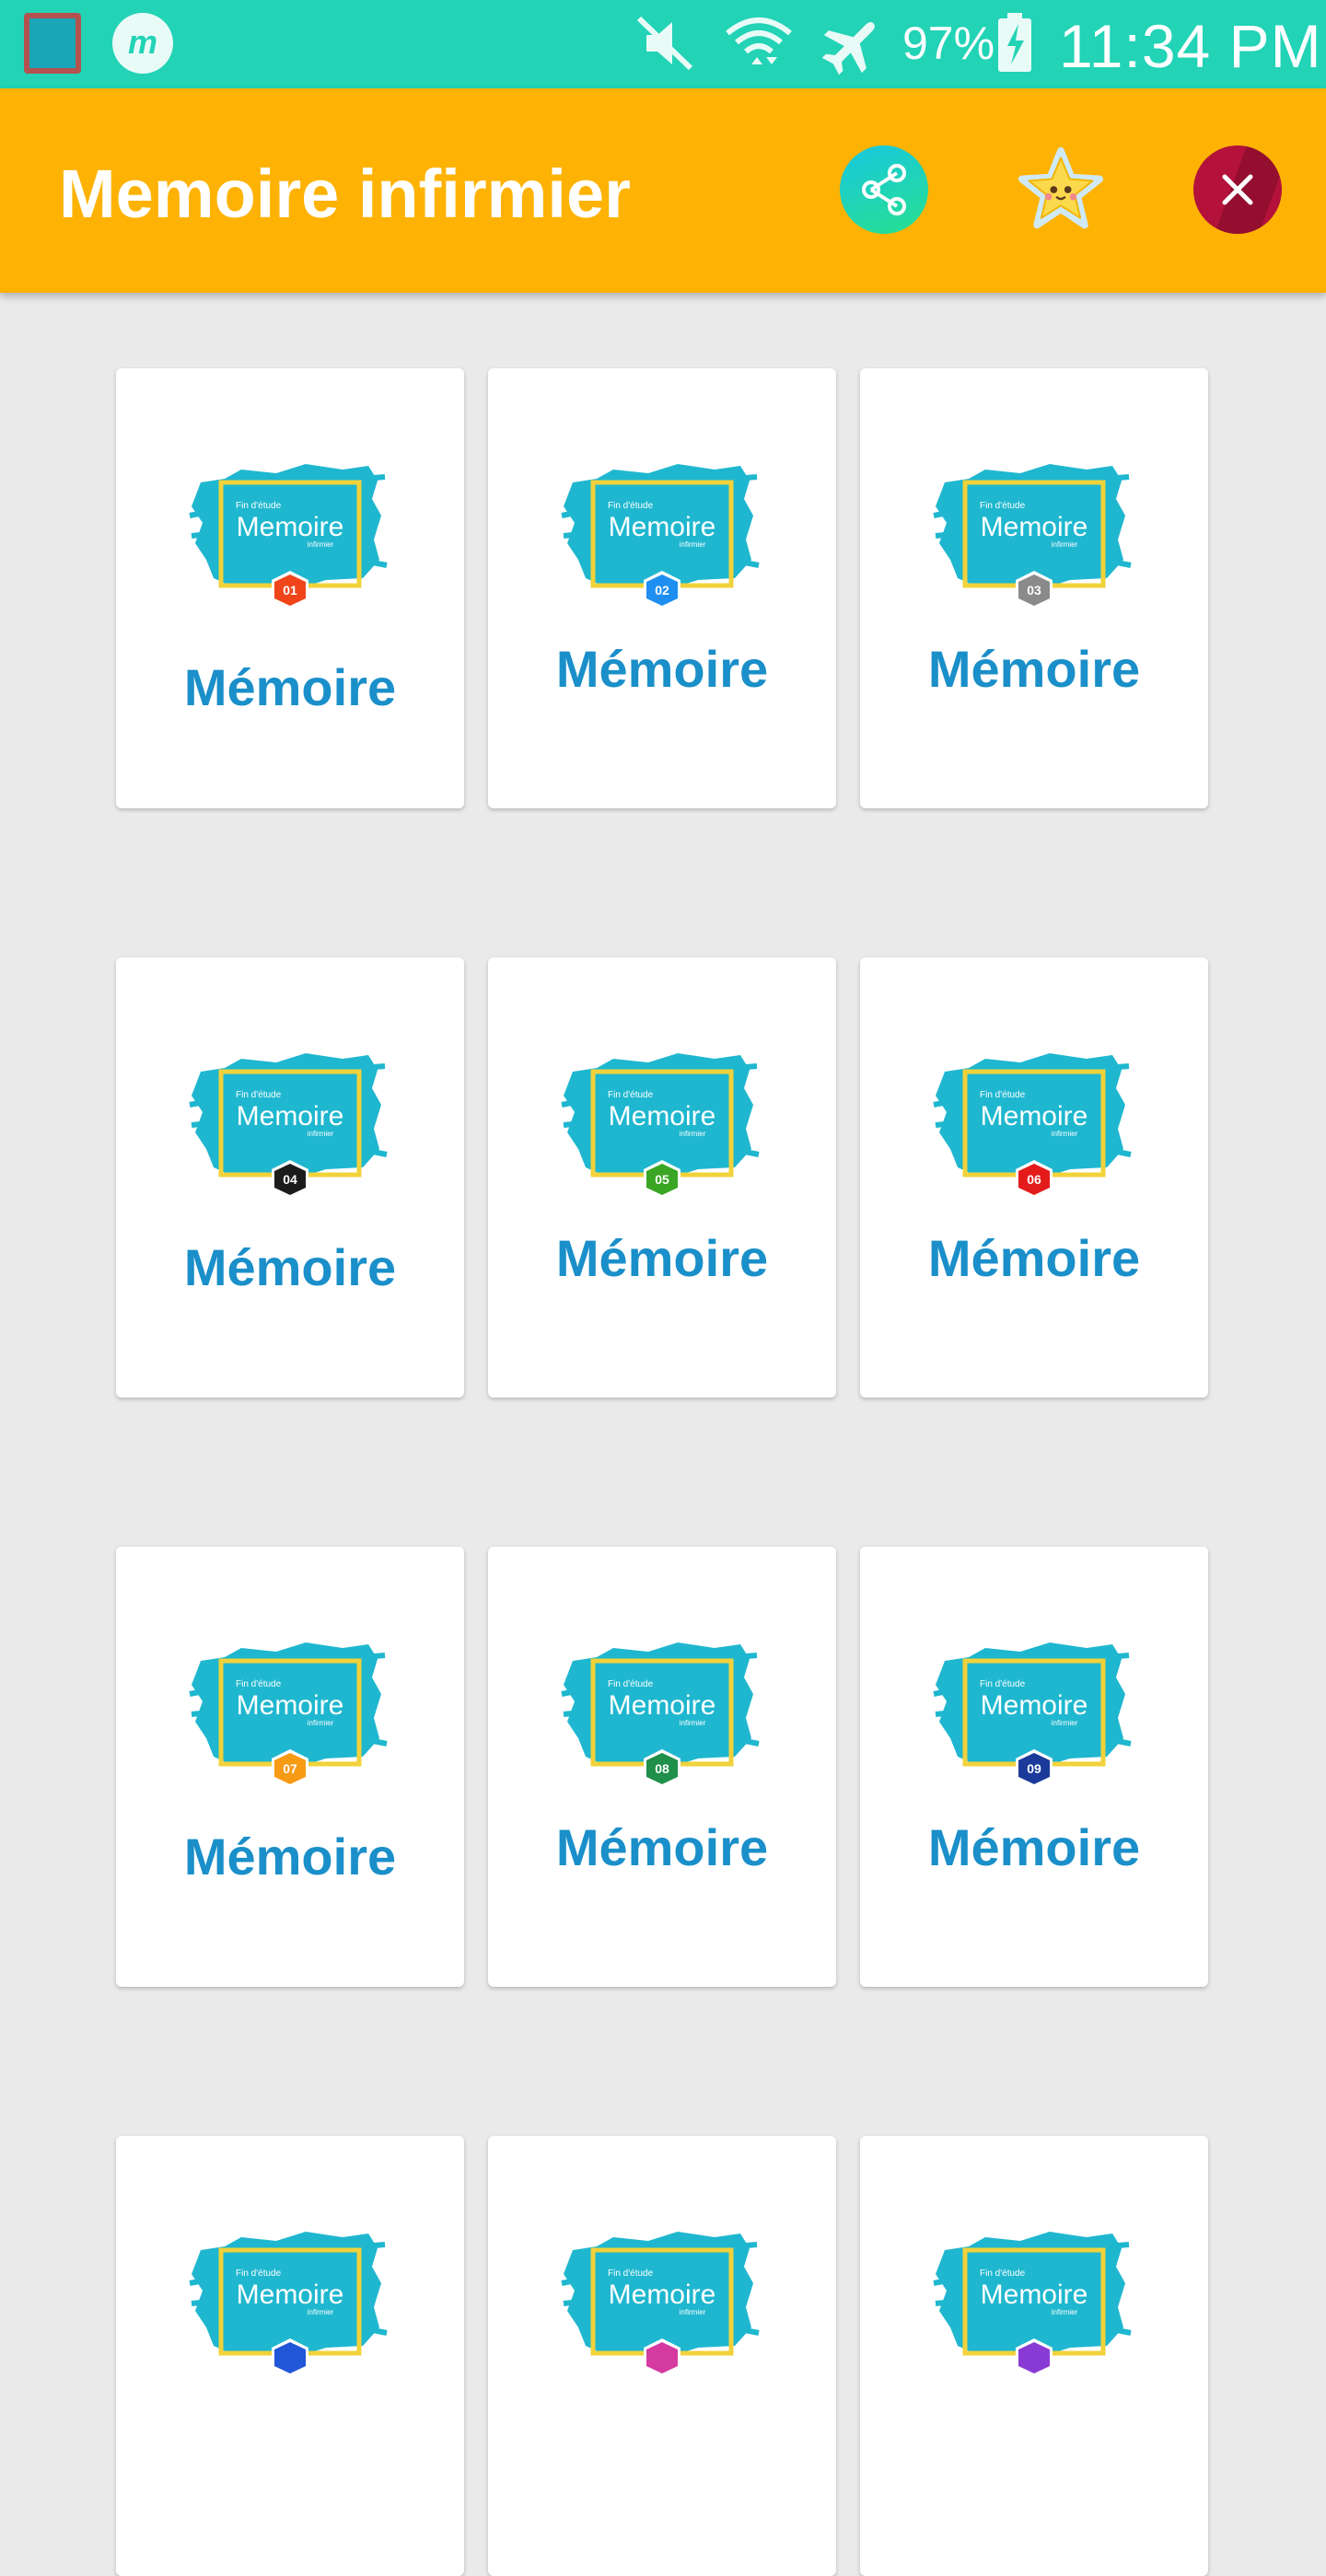 The image size is (1326, 2576). I want to click on memoire-thumbnail: Fin d'étude Memoire infirmier 02, so click(662, 543).